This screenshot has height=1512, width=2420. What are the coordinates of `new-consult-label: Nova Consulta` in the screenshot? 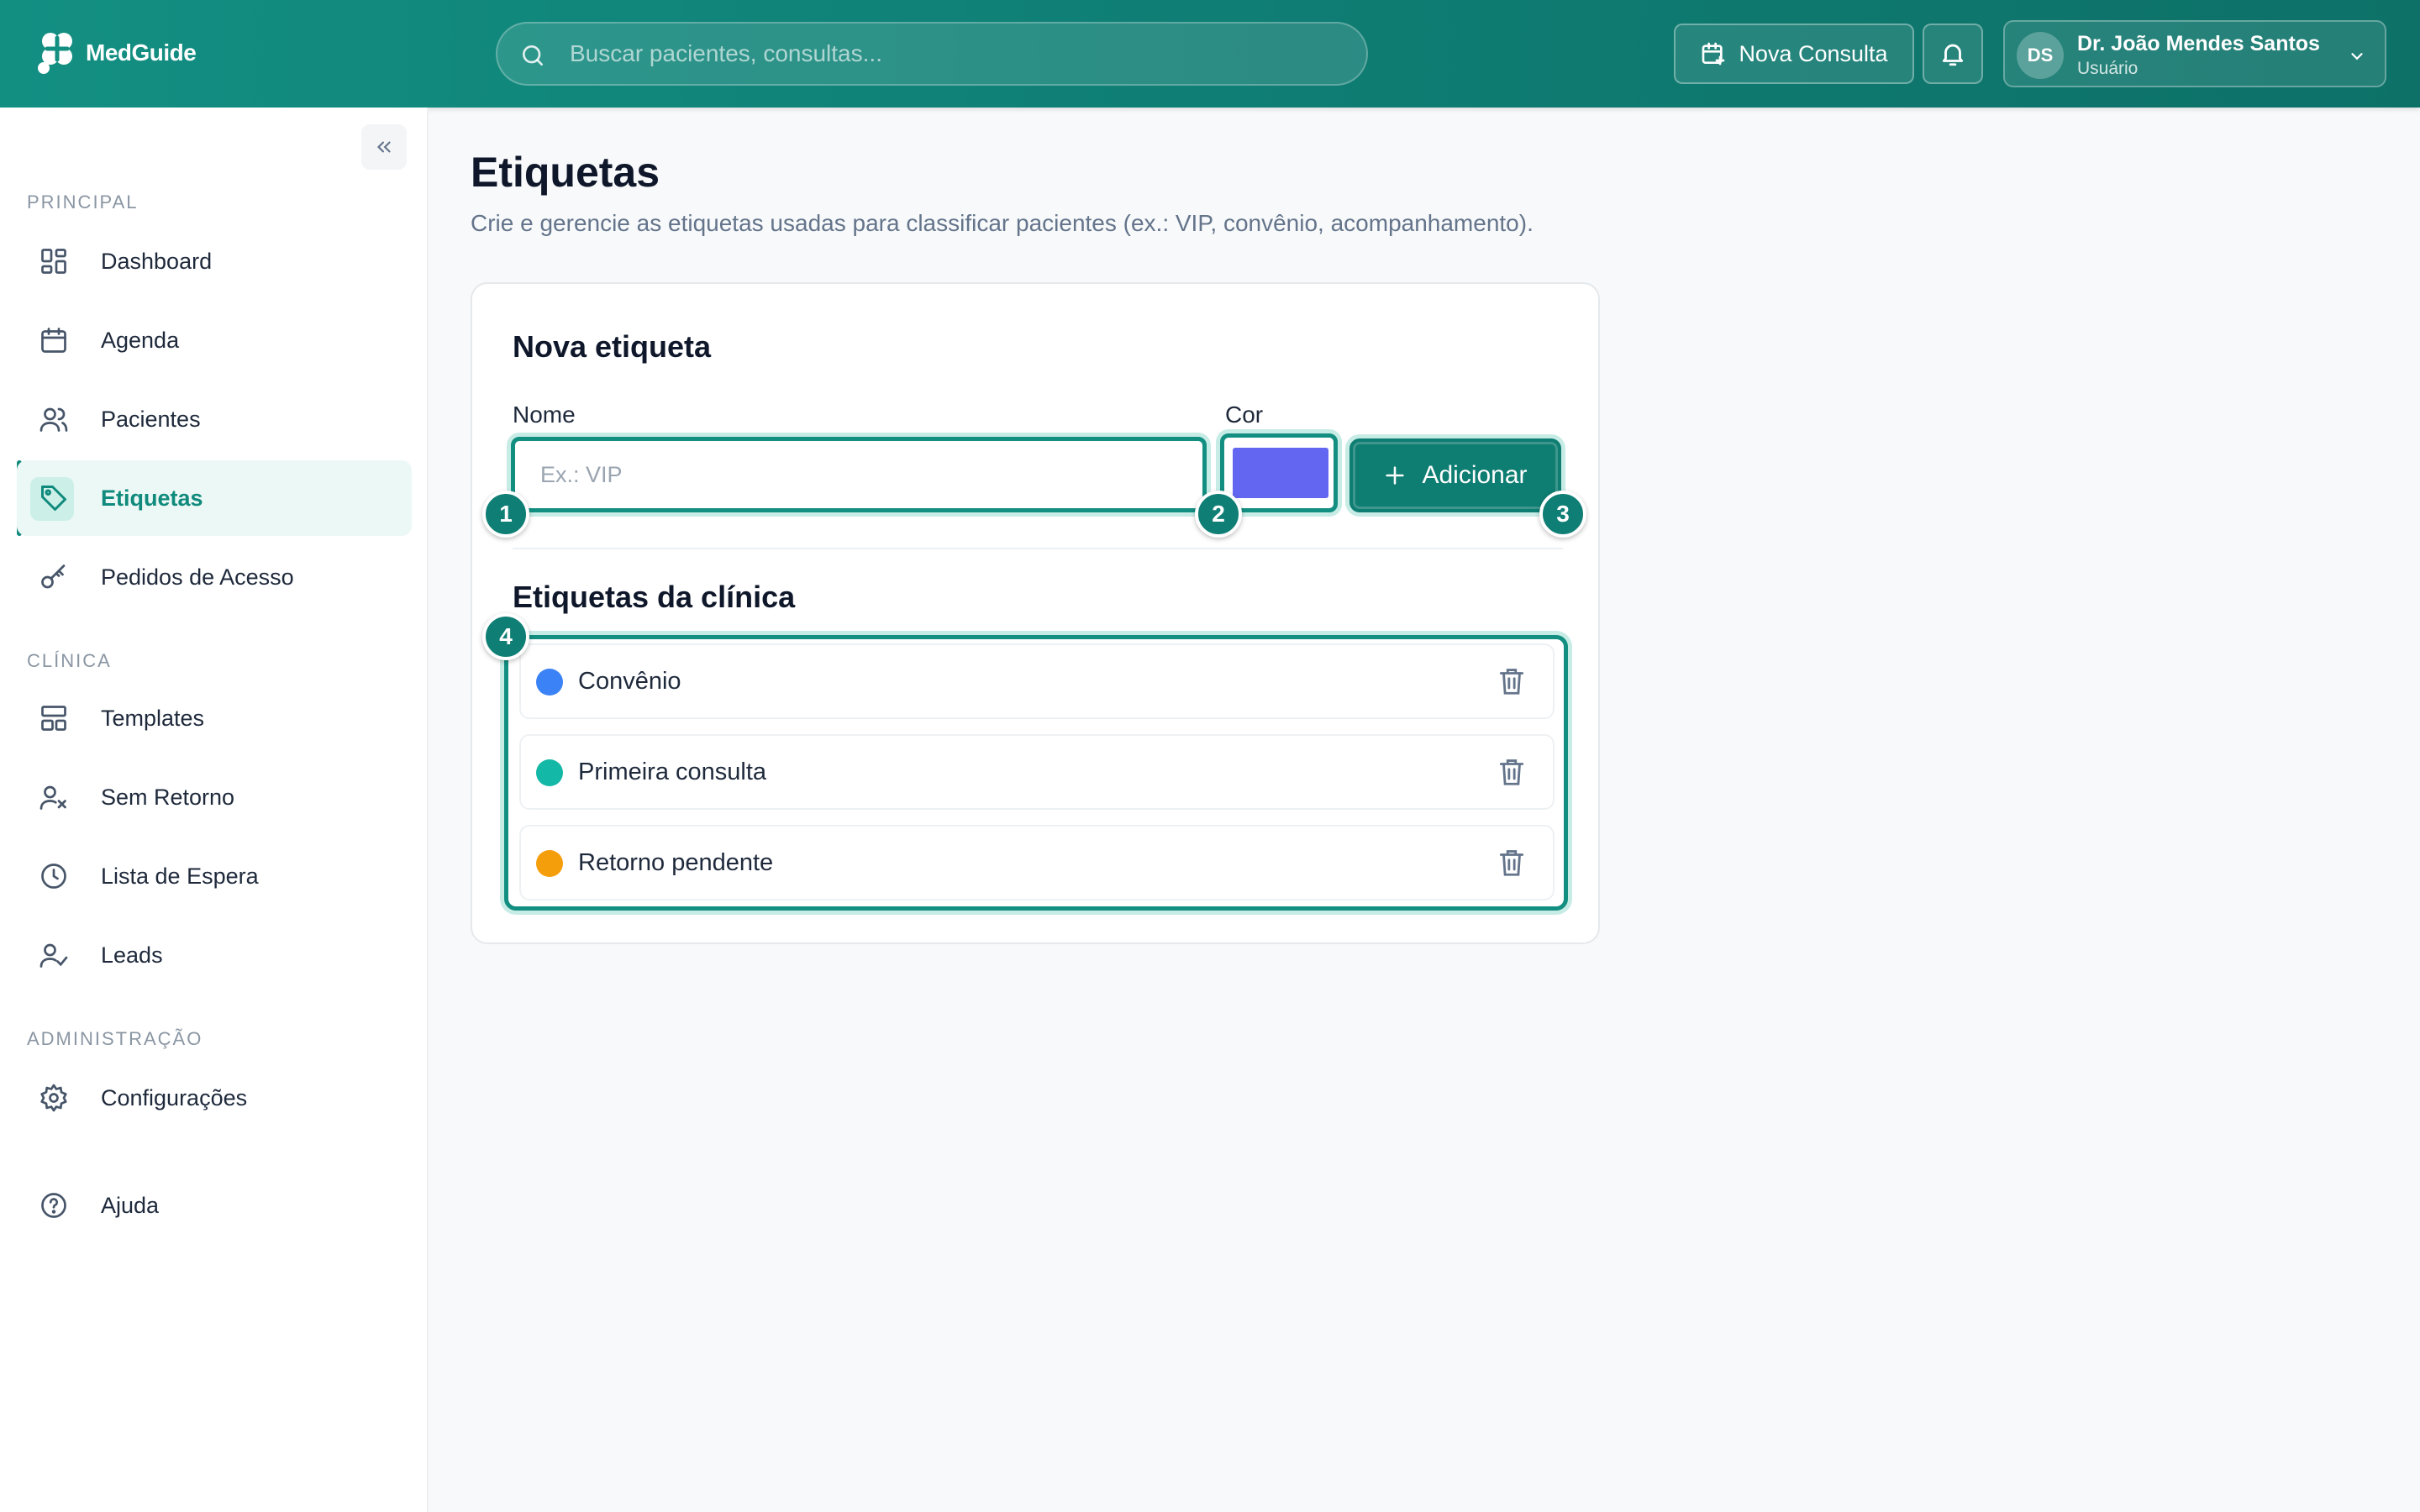 It's located at (1813, 53).